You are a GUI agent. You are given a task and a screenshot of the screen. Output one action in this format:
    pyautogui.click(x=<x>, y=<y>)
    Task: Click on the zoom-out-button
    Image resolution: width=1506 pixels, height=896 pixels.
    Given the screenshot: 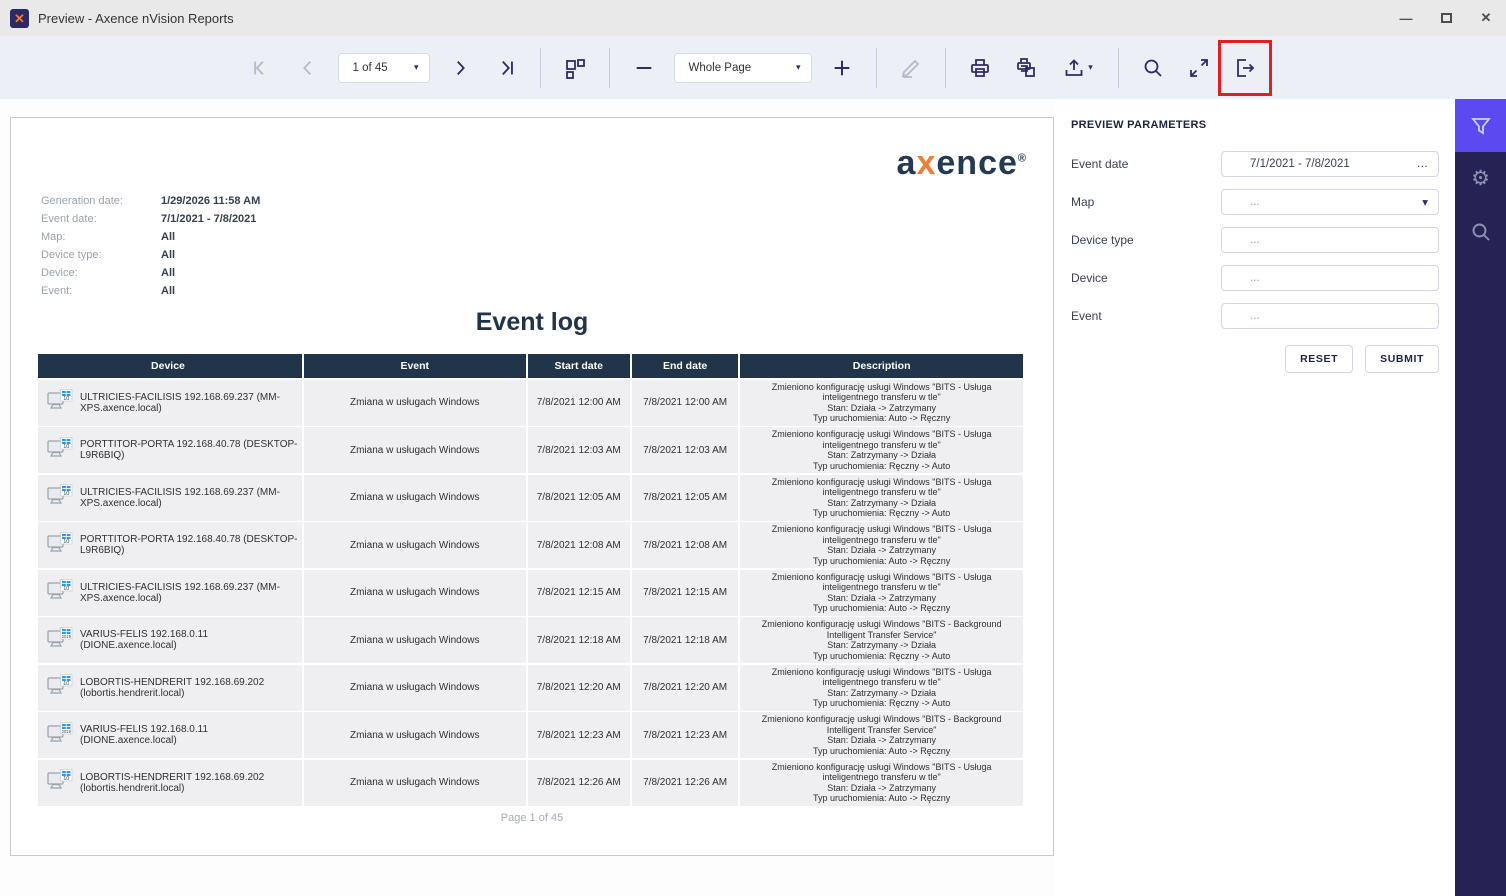 What is the action you would take?
    pyautogui.click(x=644, y=68)
    